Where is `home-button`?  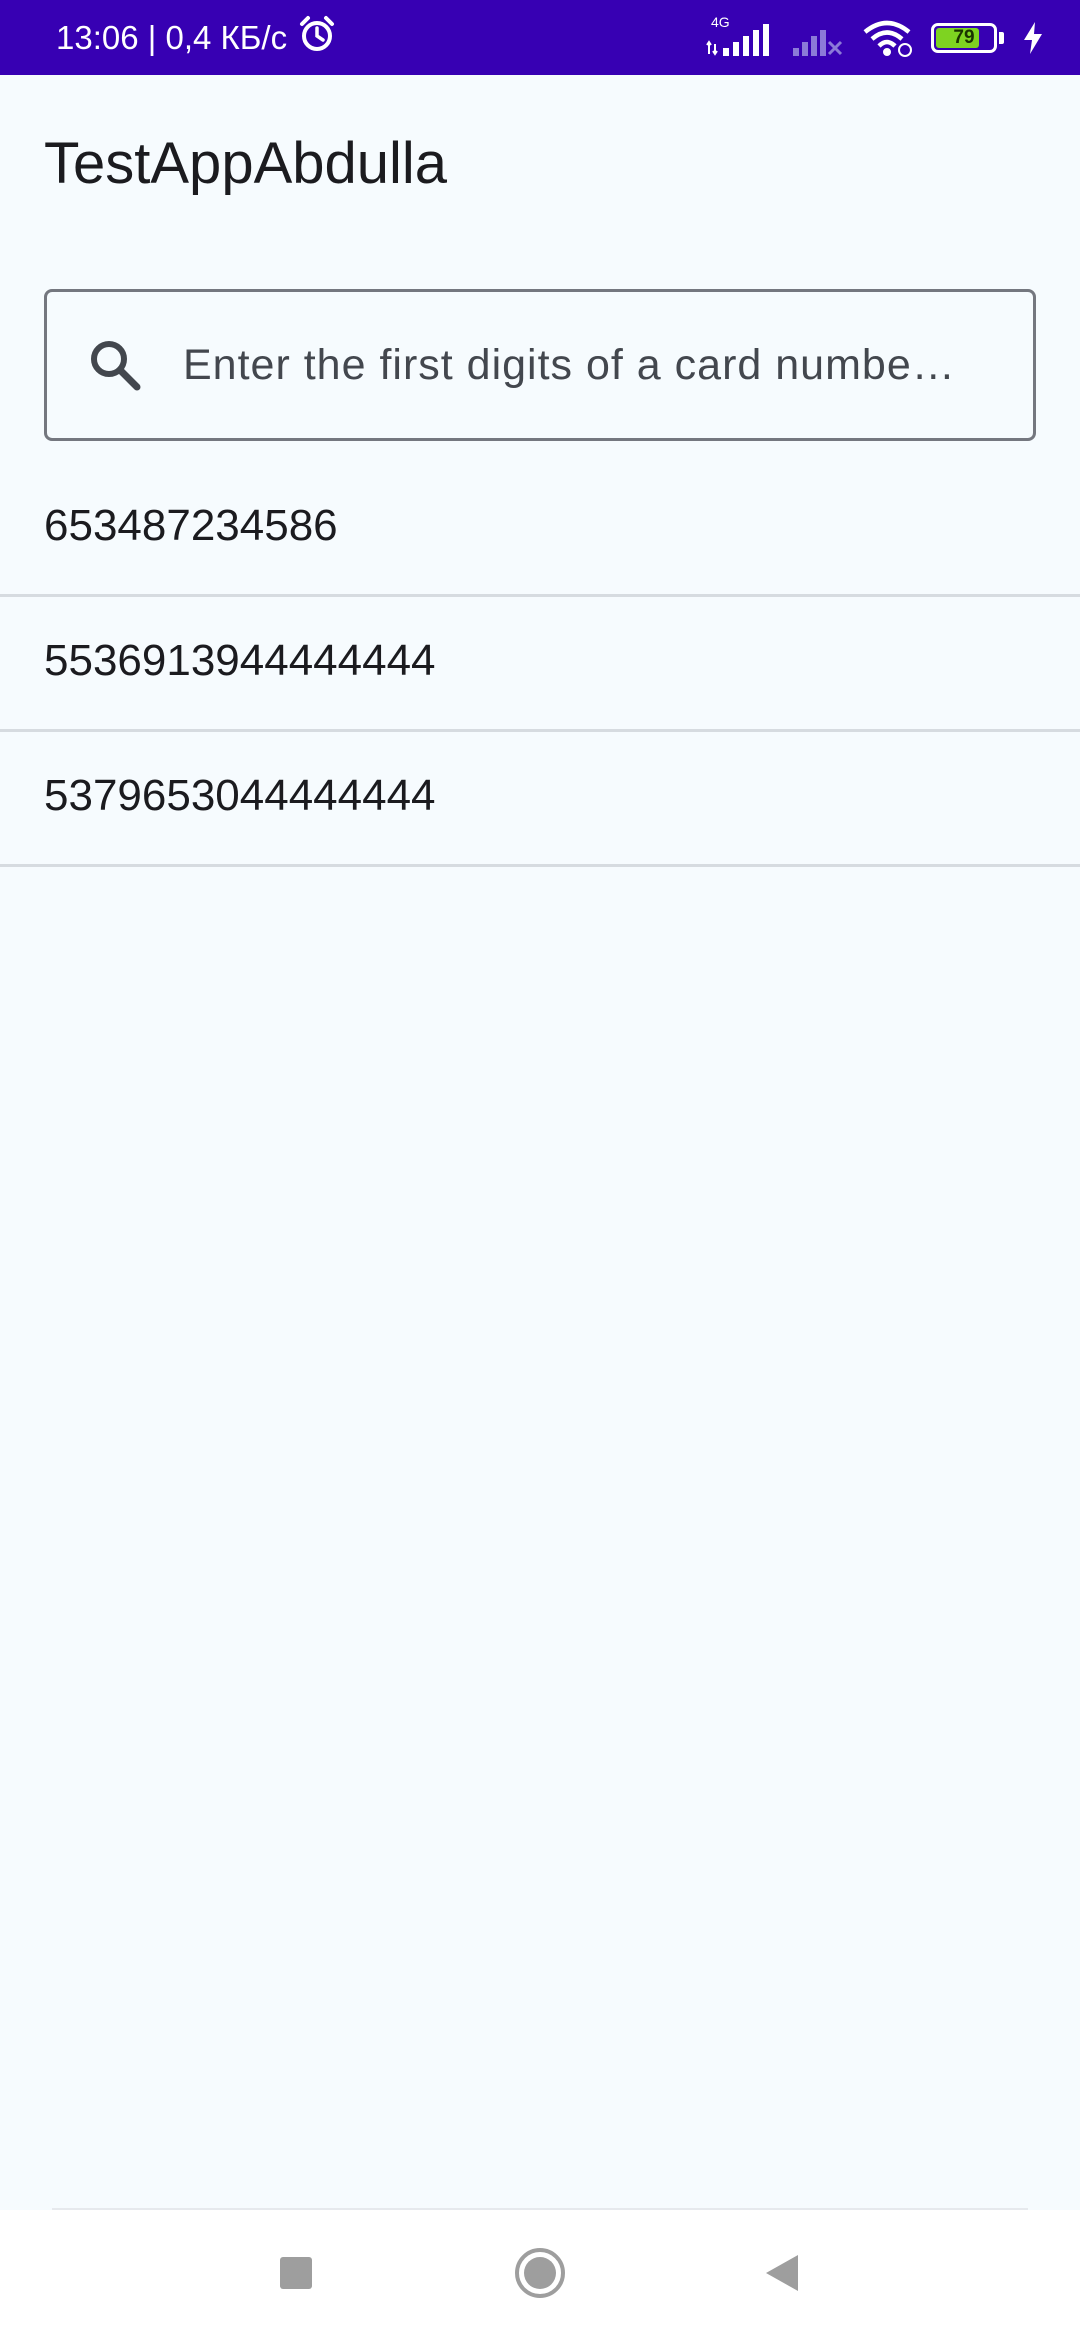
home-button is located at coordinates (540, 2275).